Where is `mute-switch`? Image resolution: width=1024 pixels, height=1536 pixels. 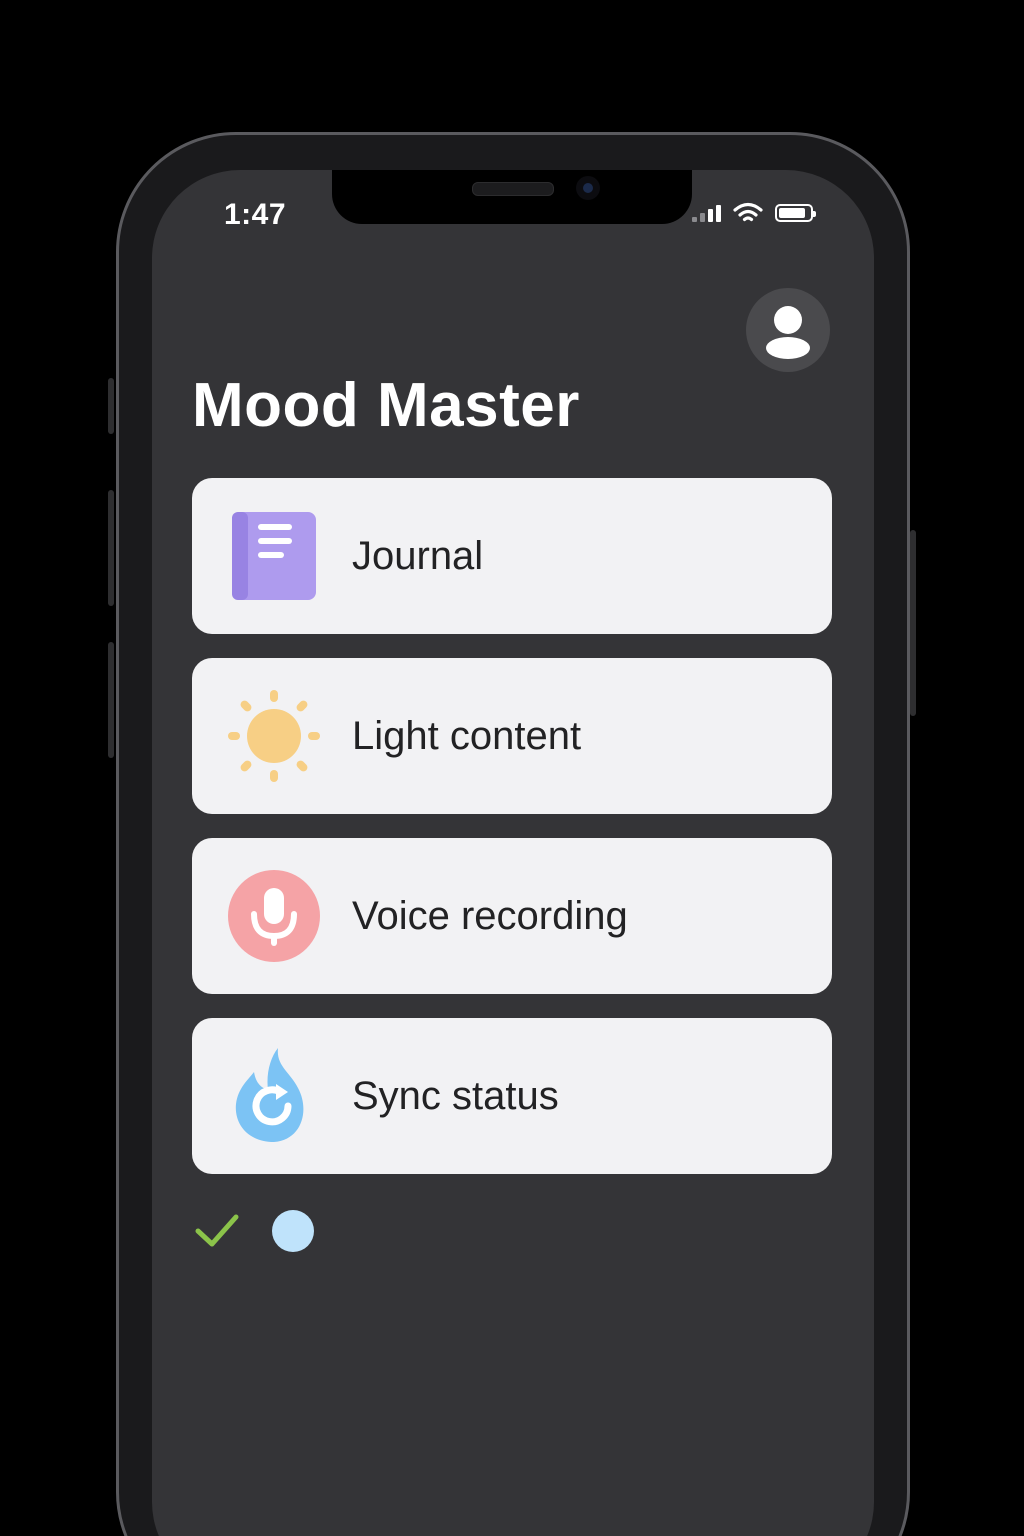 mute-switch is located at coordinates (111, 406).